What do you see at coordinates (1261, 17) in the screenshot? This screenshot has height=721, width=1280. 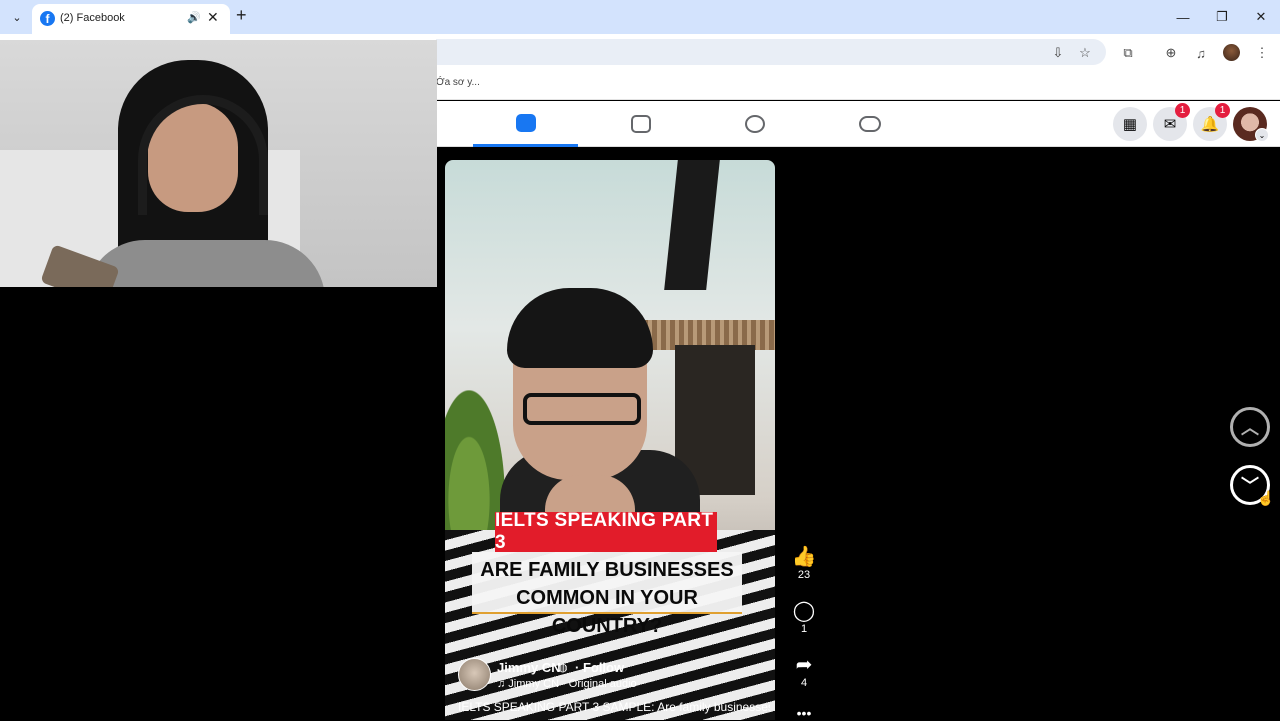 I see `window-close-button: ✕` at bounding box center [1261, 17].